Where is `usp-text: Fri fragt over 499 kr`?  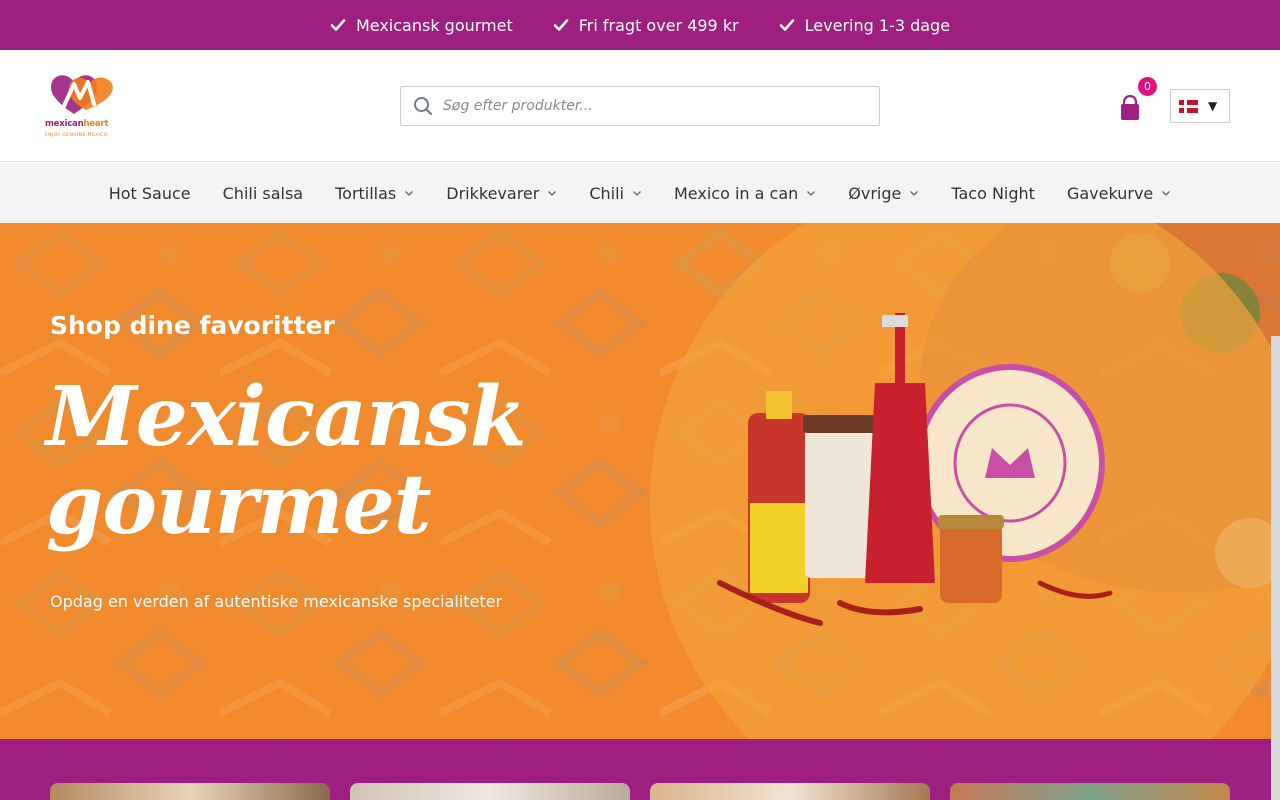 usp-text: Fri fragt over 499 kr is located at coordinates (658, 25).